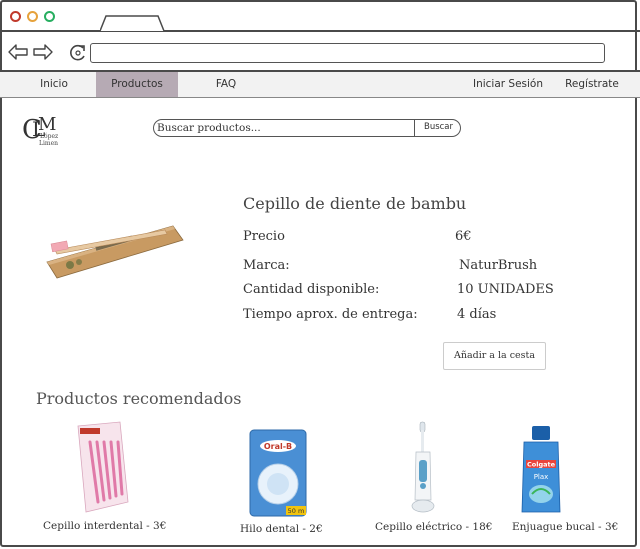  I want to click on recommended-caption-interdental: Cepillo interdental - 3€, so click(104, 526).